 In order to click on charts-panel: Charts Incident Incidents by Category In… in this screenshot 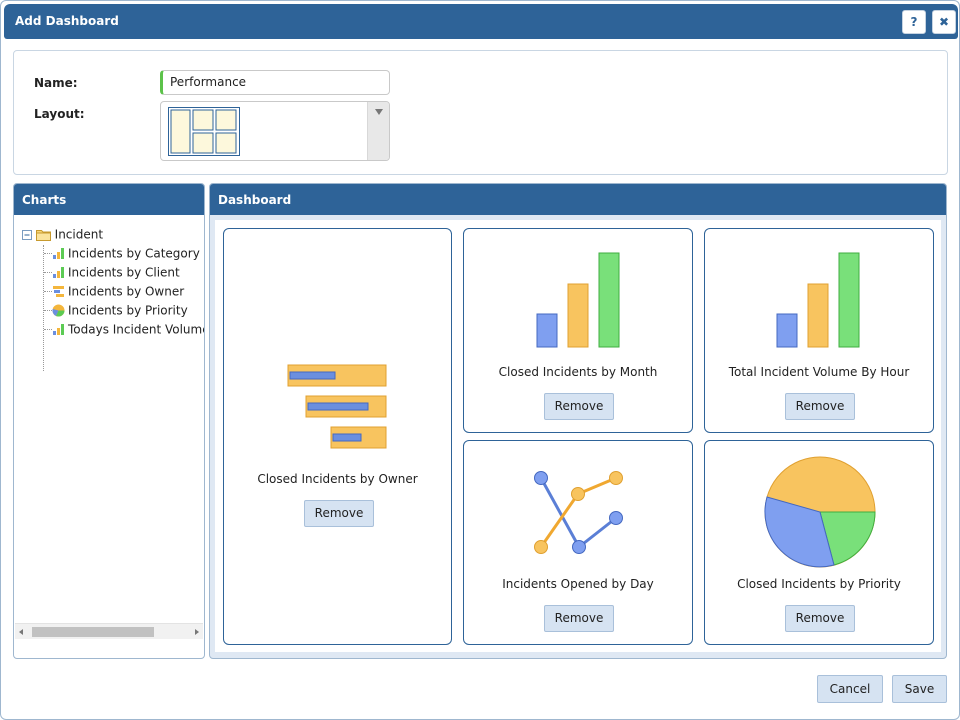, I will do `click(109, 421)`.